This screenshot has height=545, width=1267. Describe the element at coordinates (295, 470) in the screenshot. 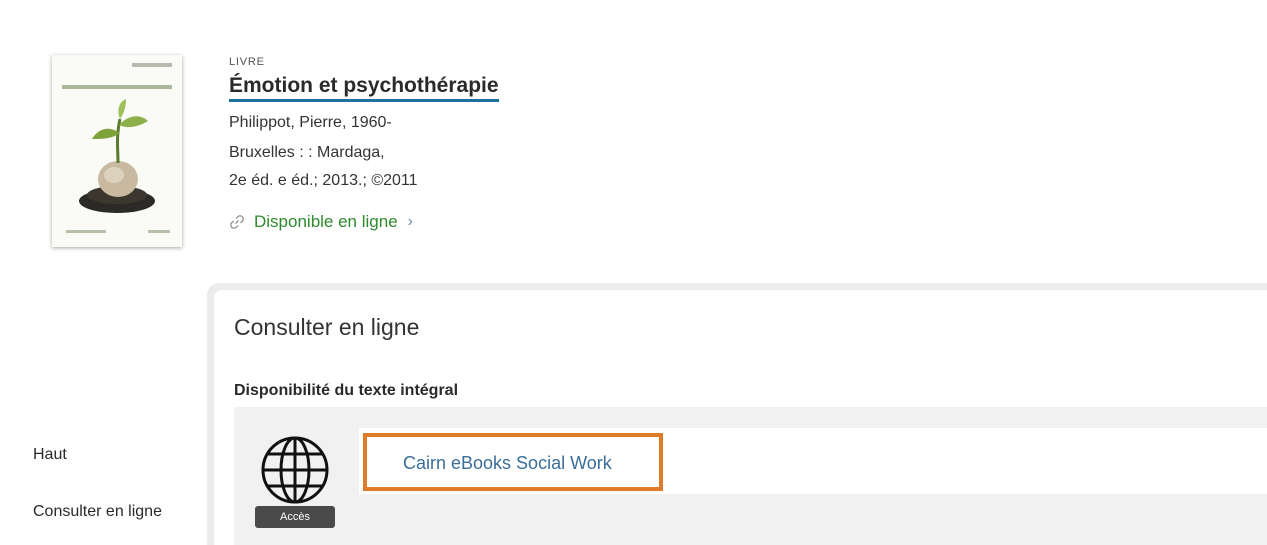

I see `globe-icon` at that location.